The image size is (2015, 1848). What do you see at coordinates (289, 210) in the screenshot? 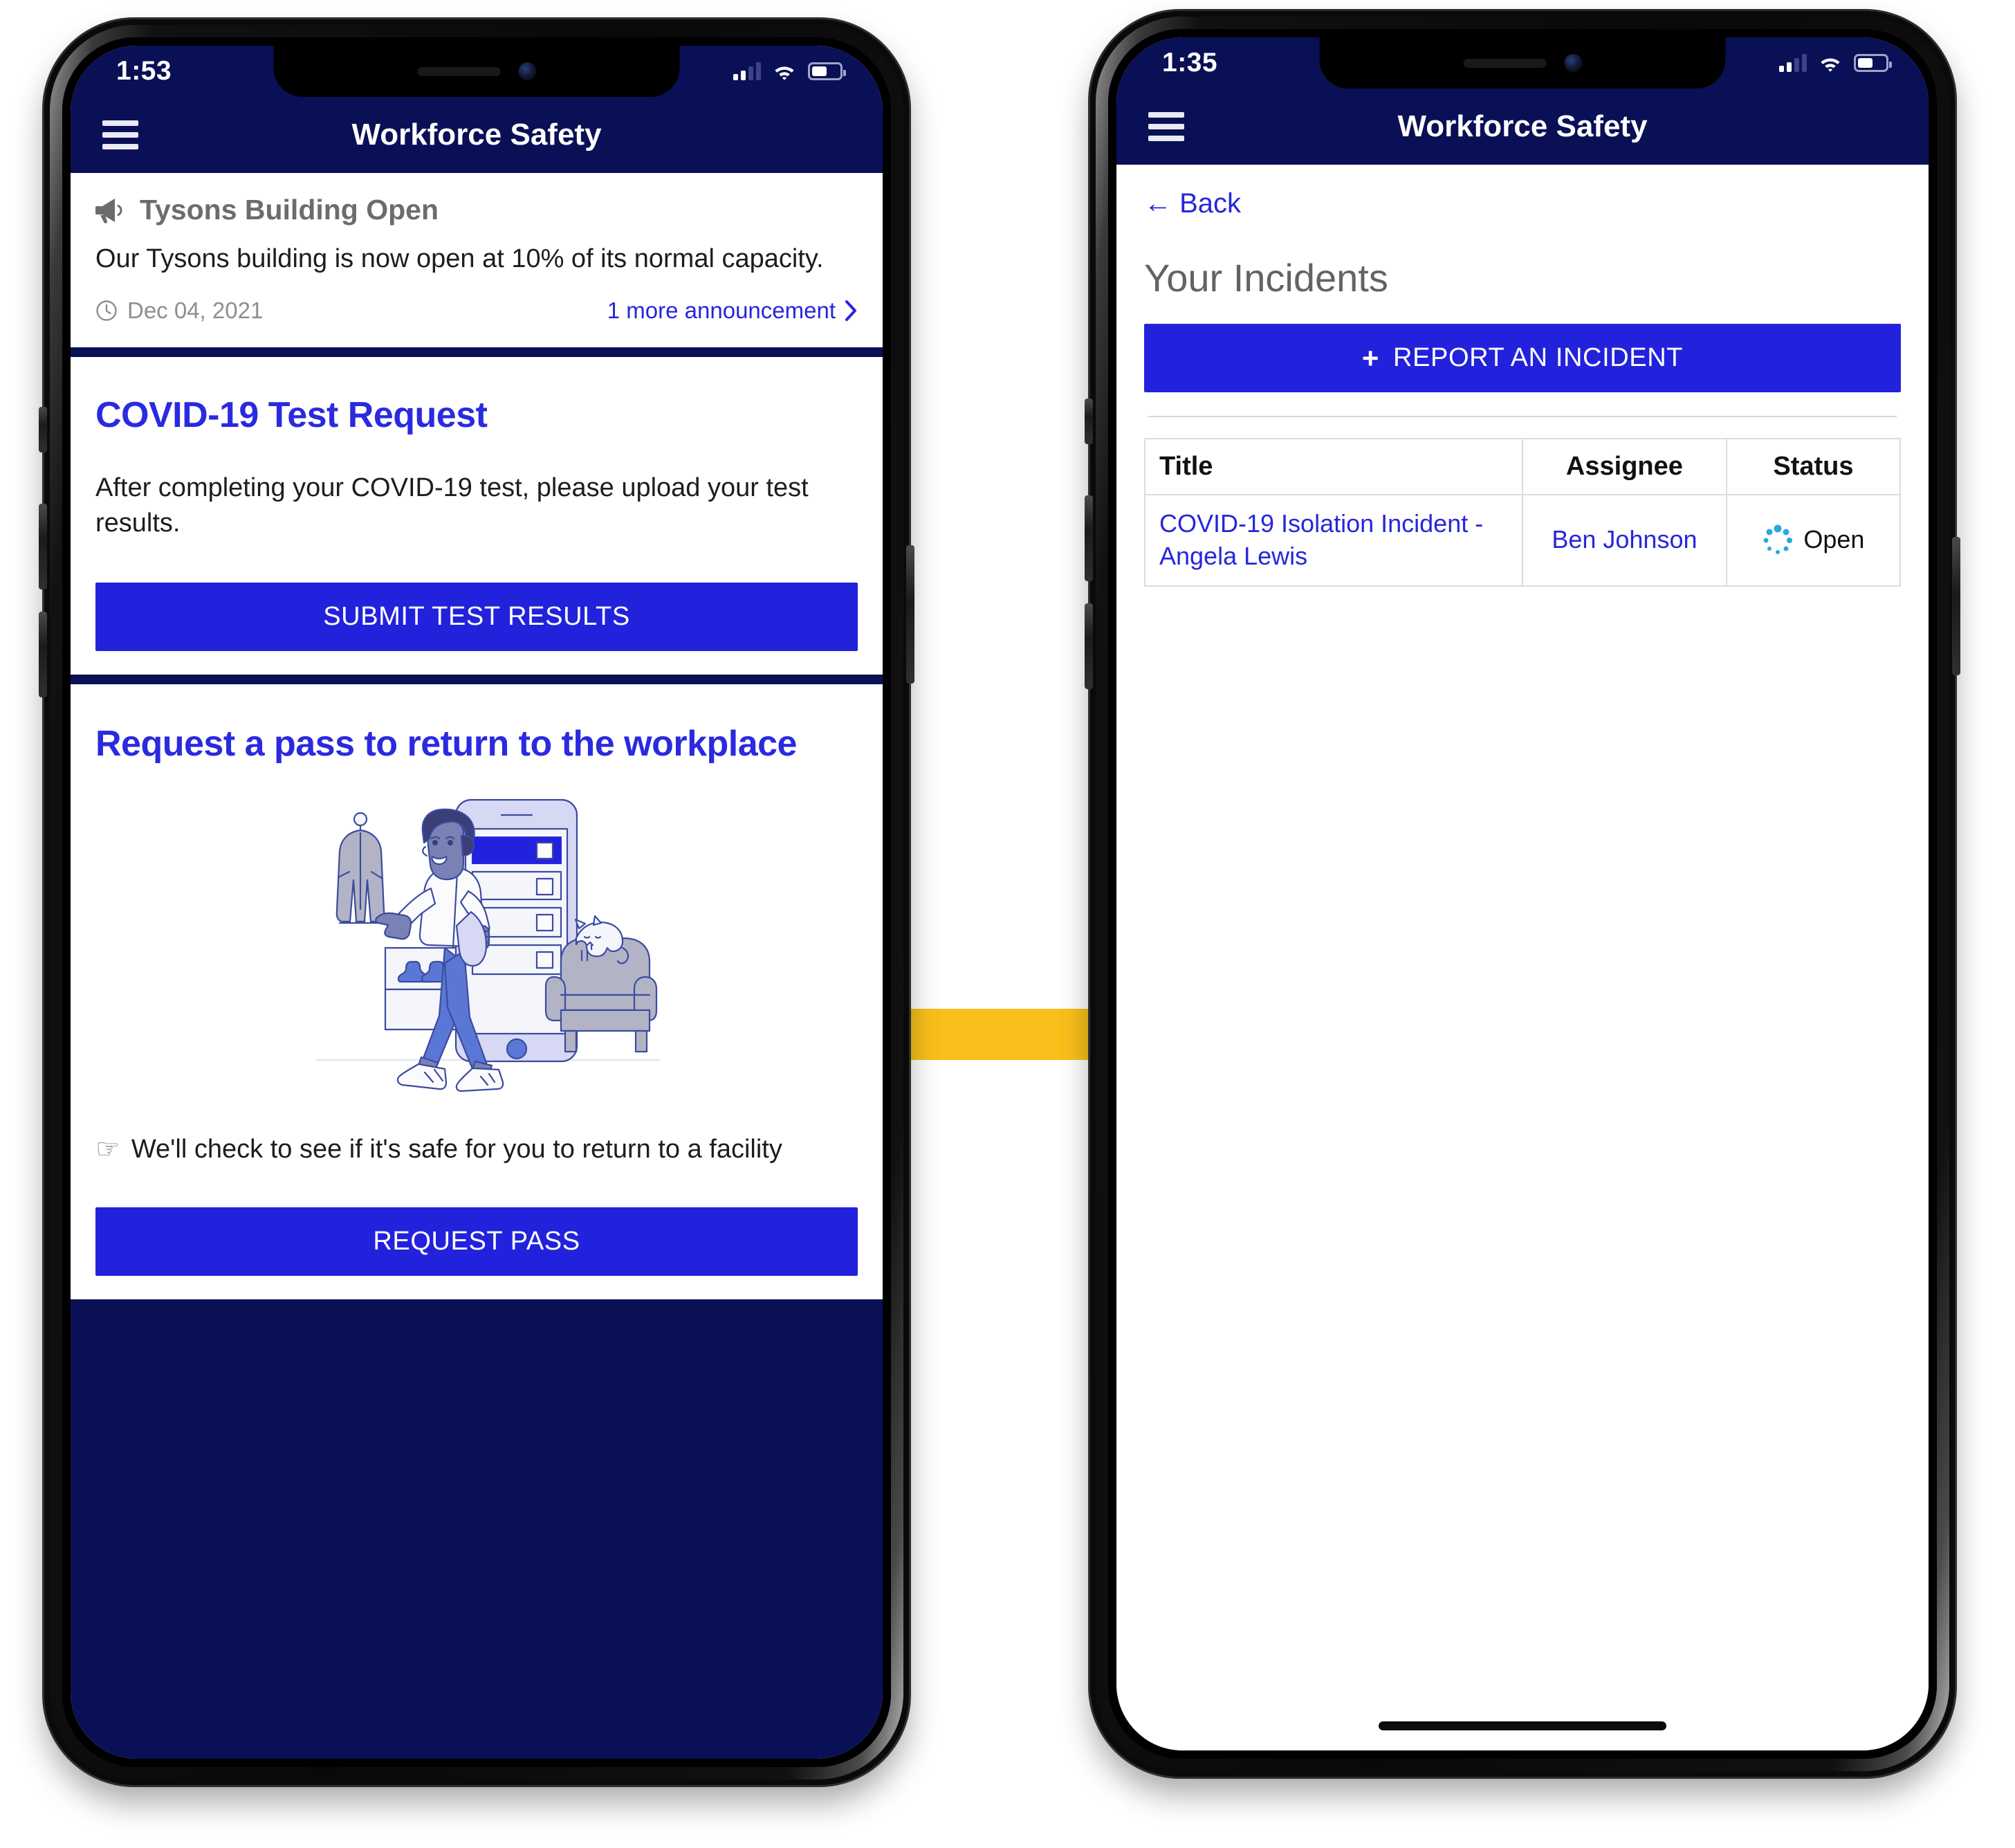
I see `announcement-title: Tysons Building Open` at bounding box center [289, 210].